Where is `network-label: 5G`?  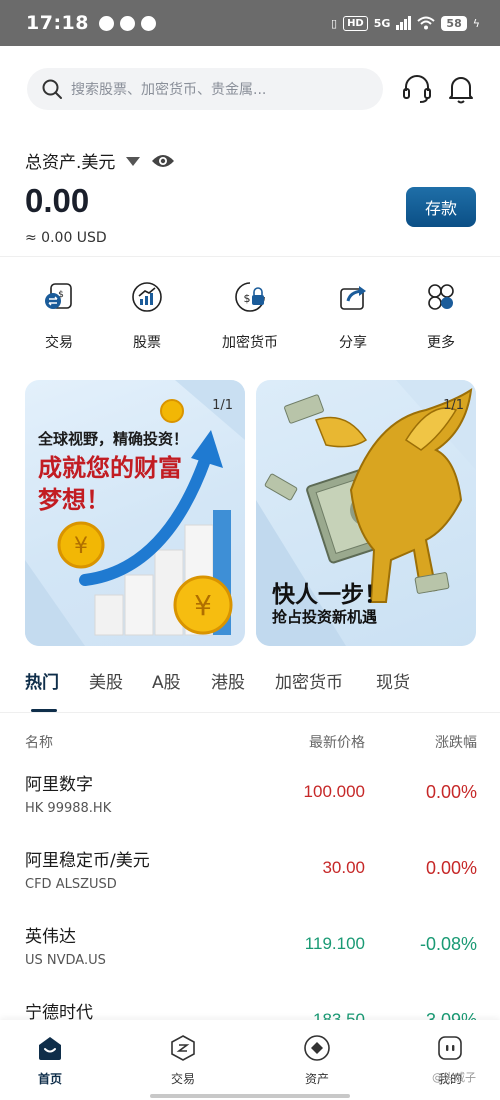
network-label: 5G is located at coordinates (382, 23).